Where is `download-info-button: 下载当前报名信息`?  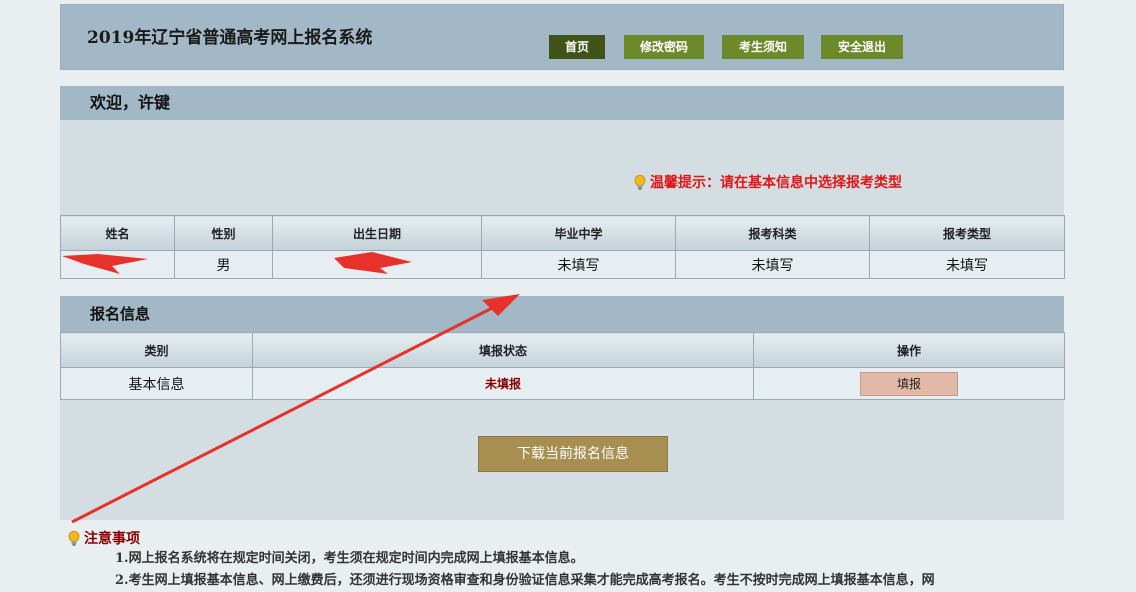 download-info-button: 下载当前报名信息 is located at coordinates (573, 454).